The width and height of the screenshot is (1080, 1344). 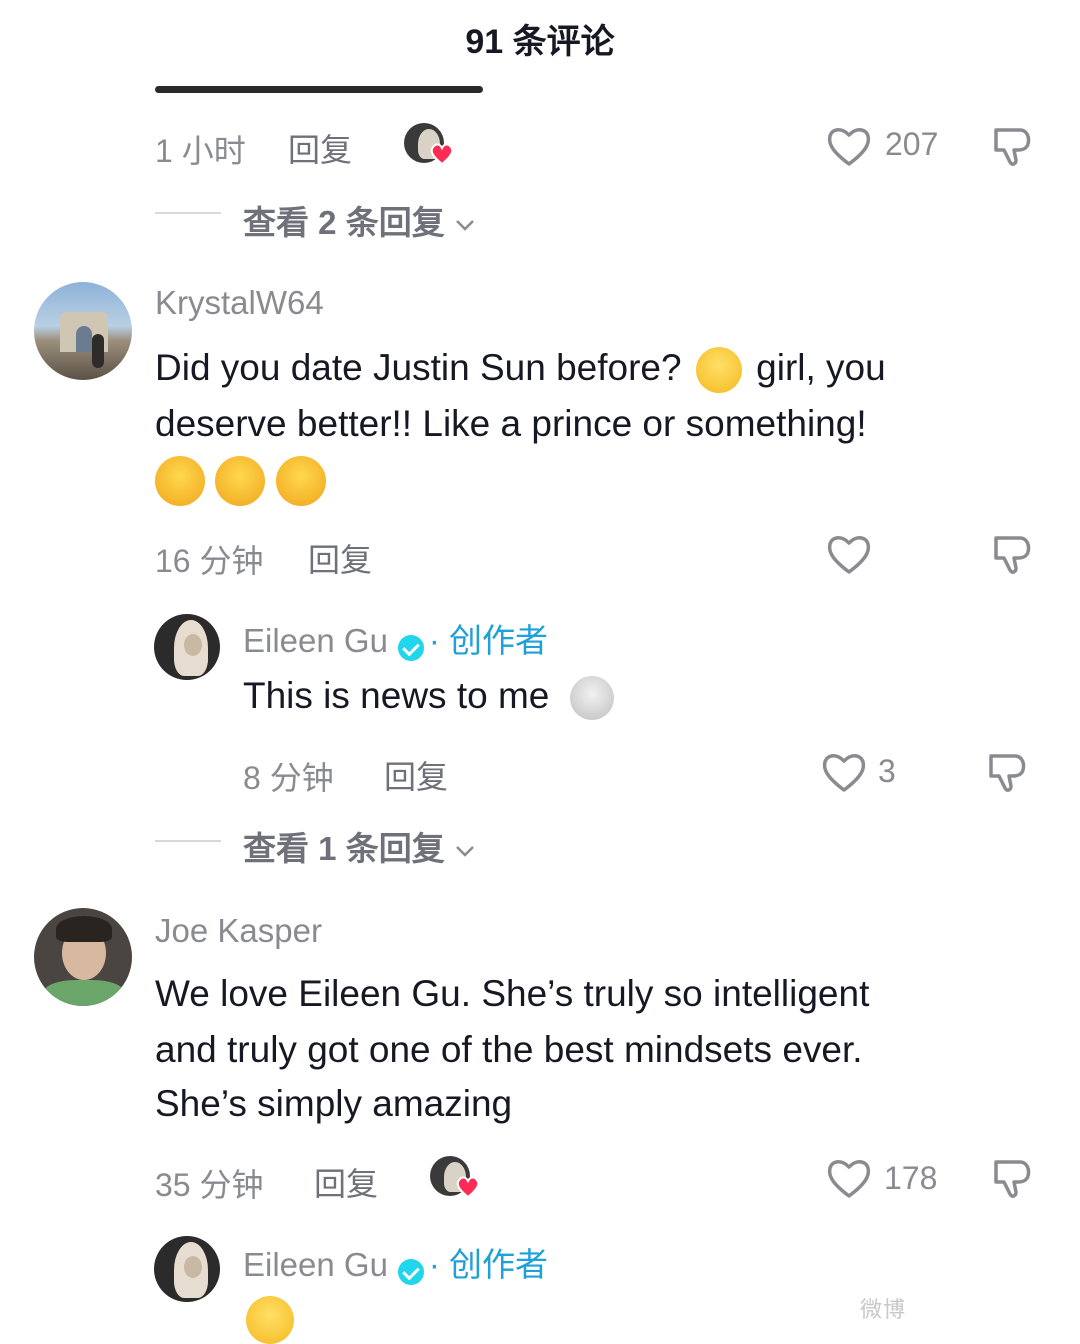 I want to click on comment-username: KrystalW64, so click(x=239, y=303).